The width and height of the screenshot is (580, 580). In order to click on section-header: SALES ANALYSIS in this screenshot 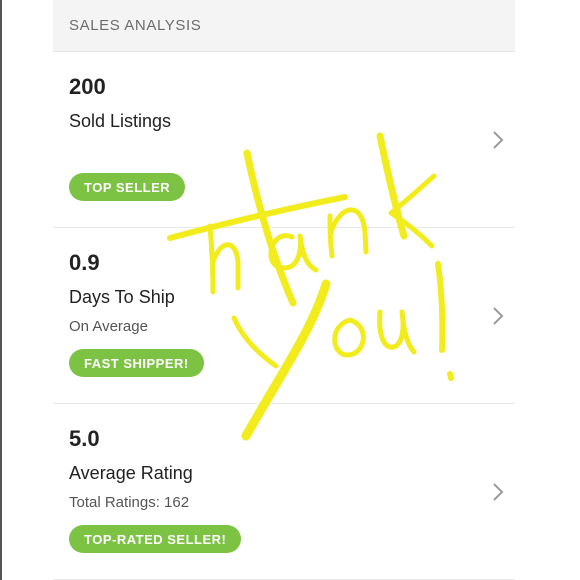, I will do `click(284, 26)`.